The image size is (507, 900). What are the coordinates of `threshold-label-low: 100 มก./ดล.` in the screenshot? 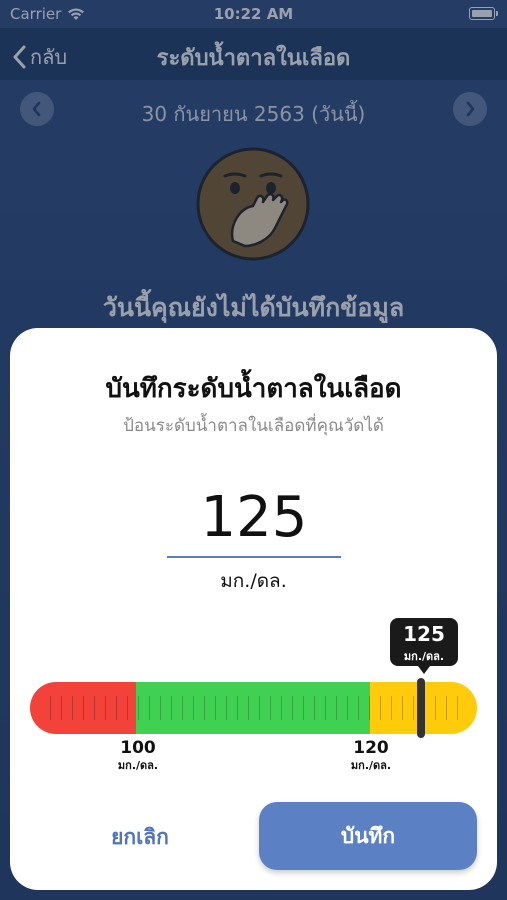 It's located at (138, 756).